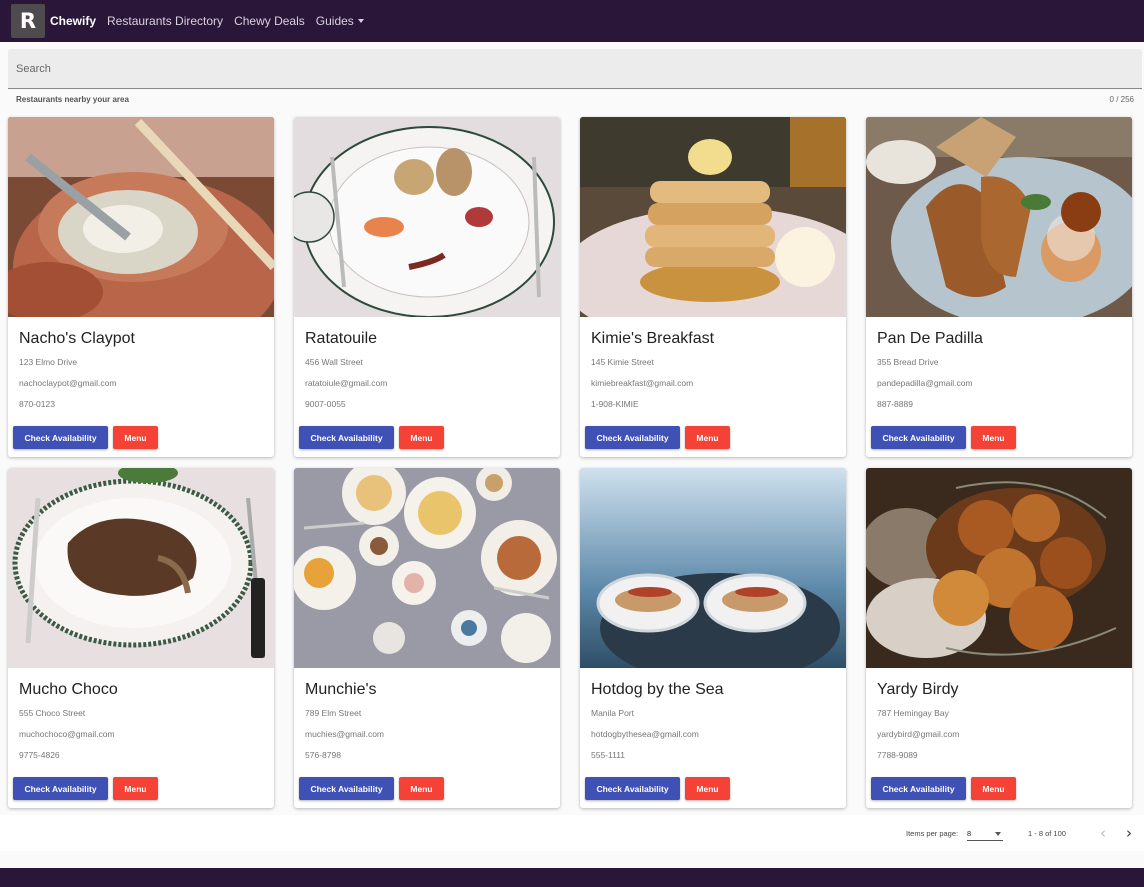  I want to click on restaurant-name: Munchie's, so click(341, 689).